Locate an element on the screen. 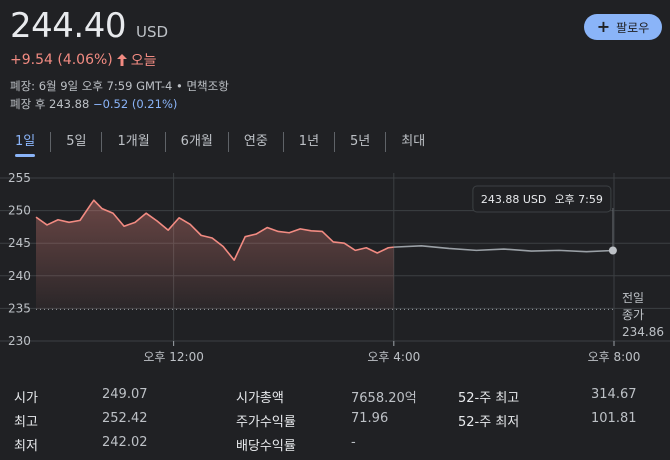 Image resolution: width=670 pixels, height=460 pixels. close-info: 폐장: 6월 9일 오후 7:59 GMT-4 • 면책조항 is located at coordinates (119, 86).